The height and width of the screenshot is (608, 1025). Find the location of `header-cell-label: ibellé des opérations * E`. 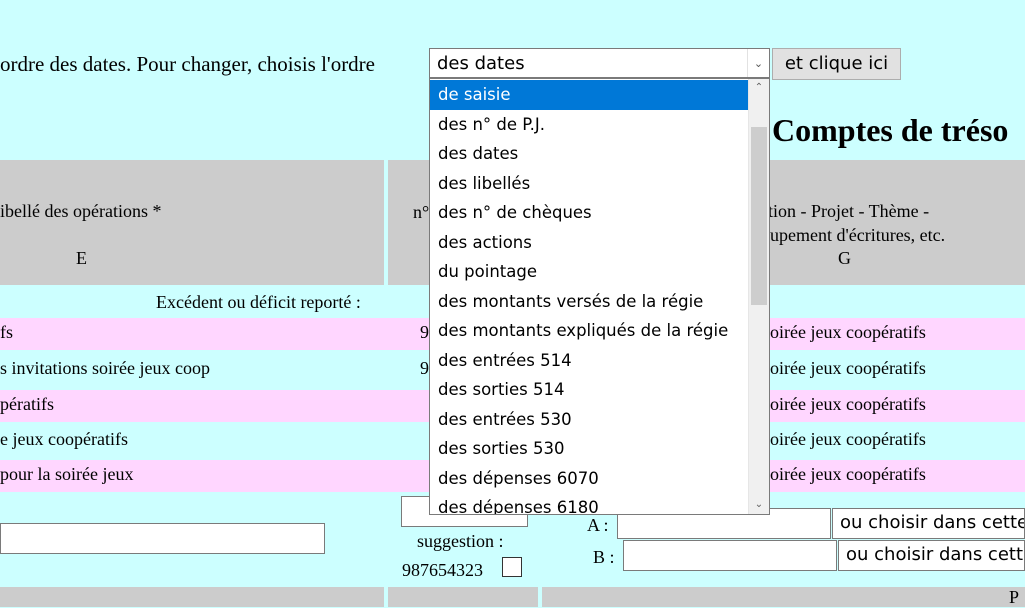

header-cell-label: ibellé des opérations * E is located at coordinates (192, 222).